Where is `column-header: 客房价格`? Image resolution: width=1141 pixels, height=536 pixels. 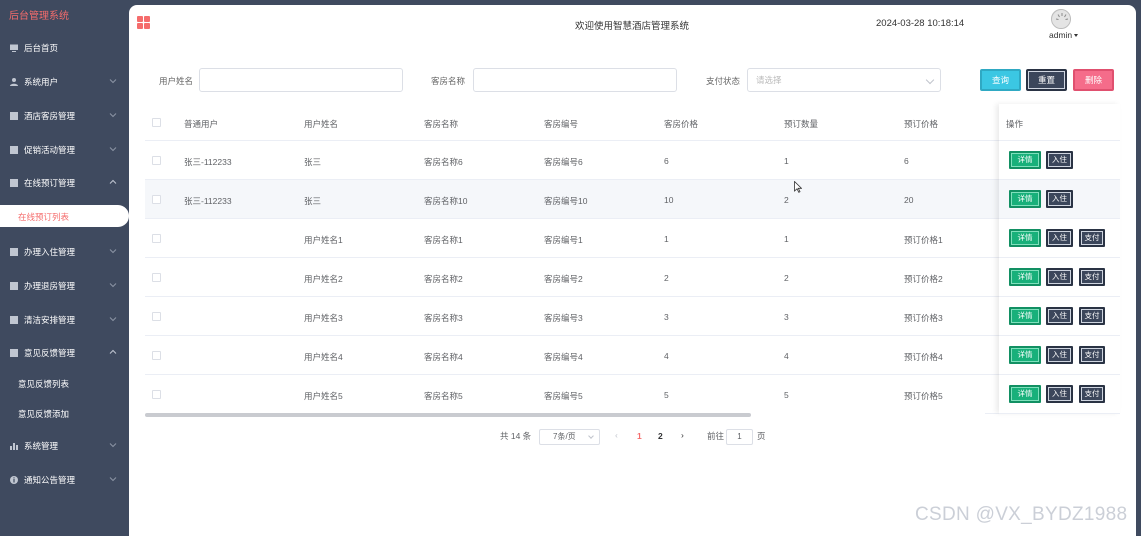 column-header: 客房价格 is located at coordinates (681, 124).